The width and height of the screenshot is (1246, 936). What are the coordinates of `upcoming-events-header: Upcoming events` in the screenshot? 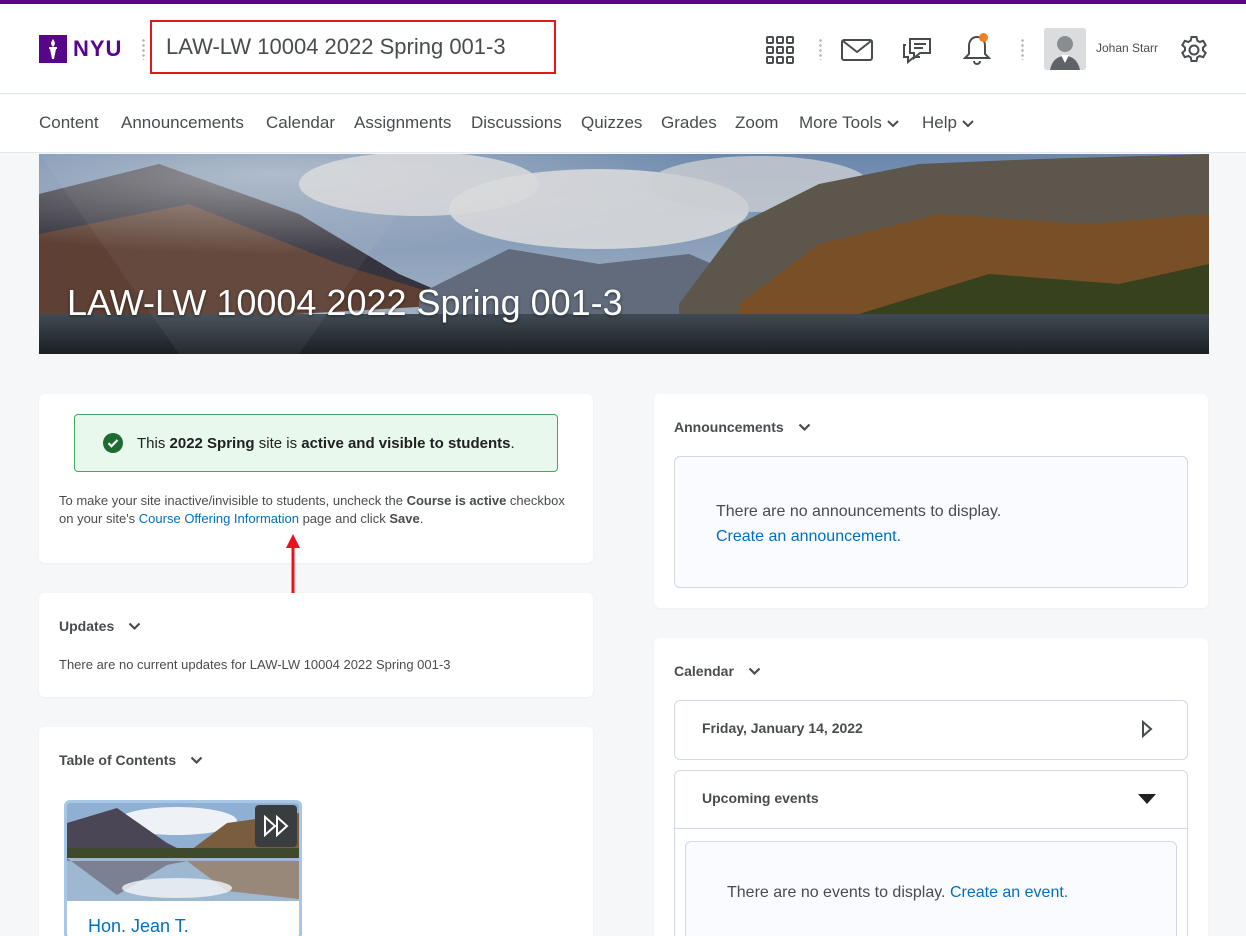 It's located at (931, 800).